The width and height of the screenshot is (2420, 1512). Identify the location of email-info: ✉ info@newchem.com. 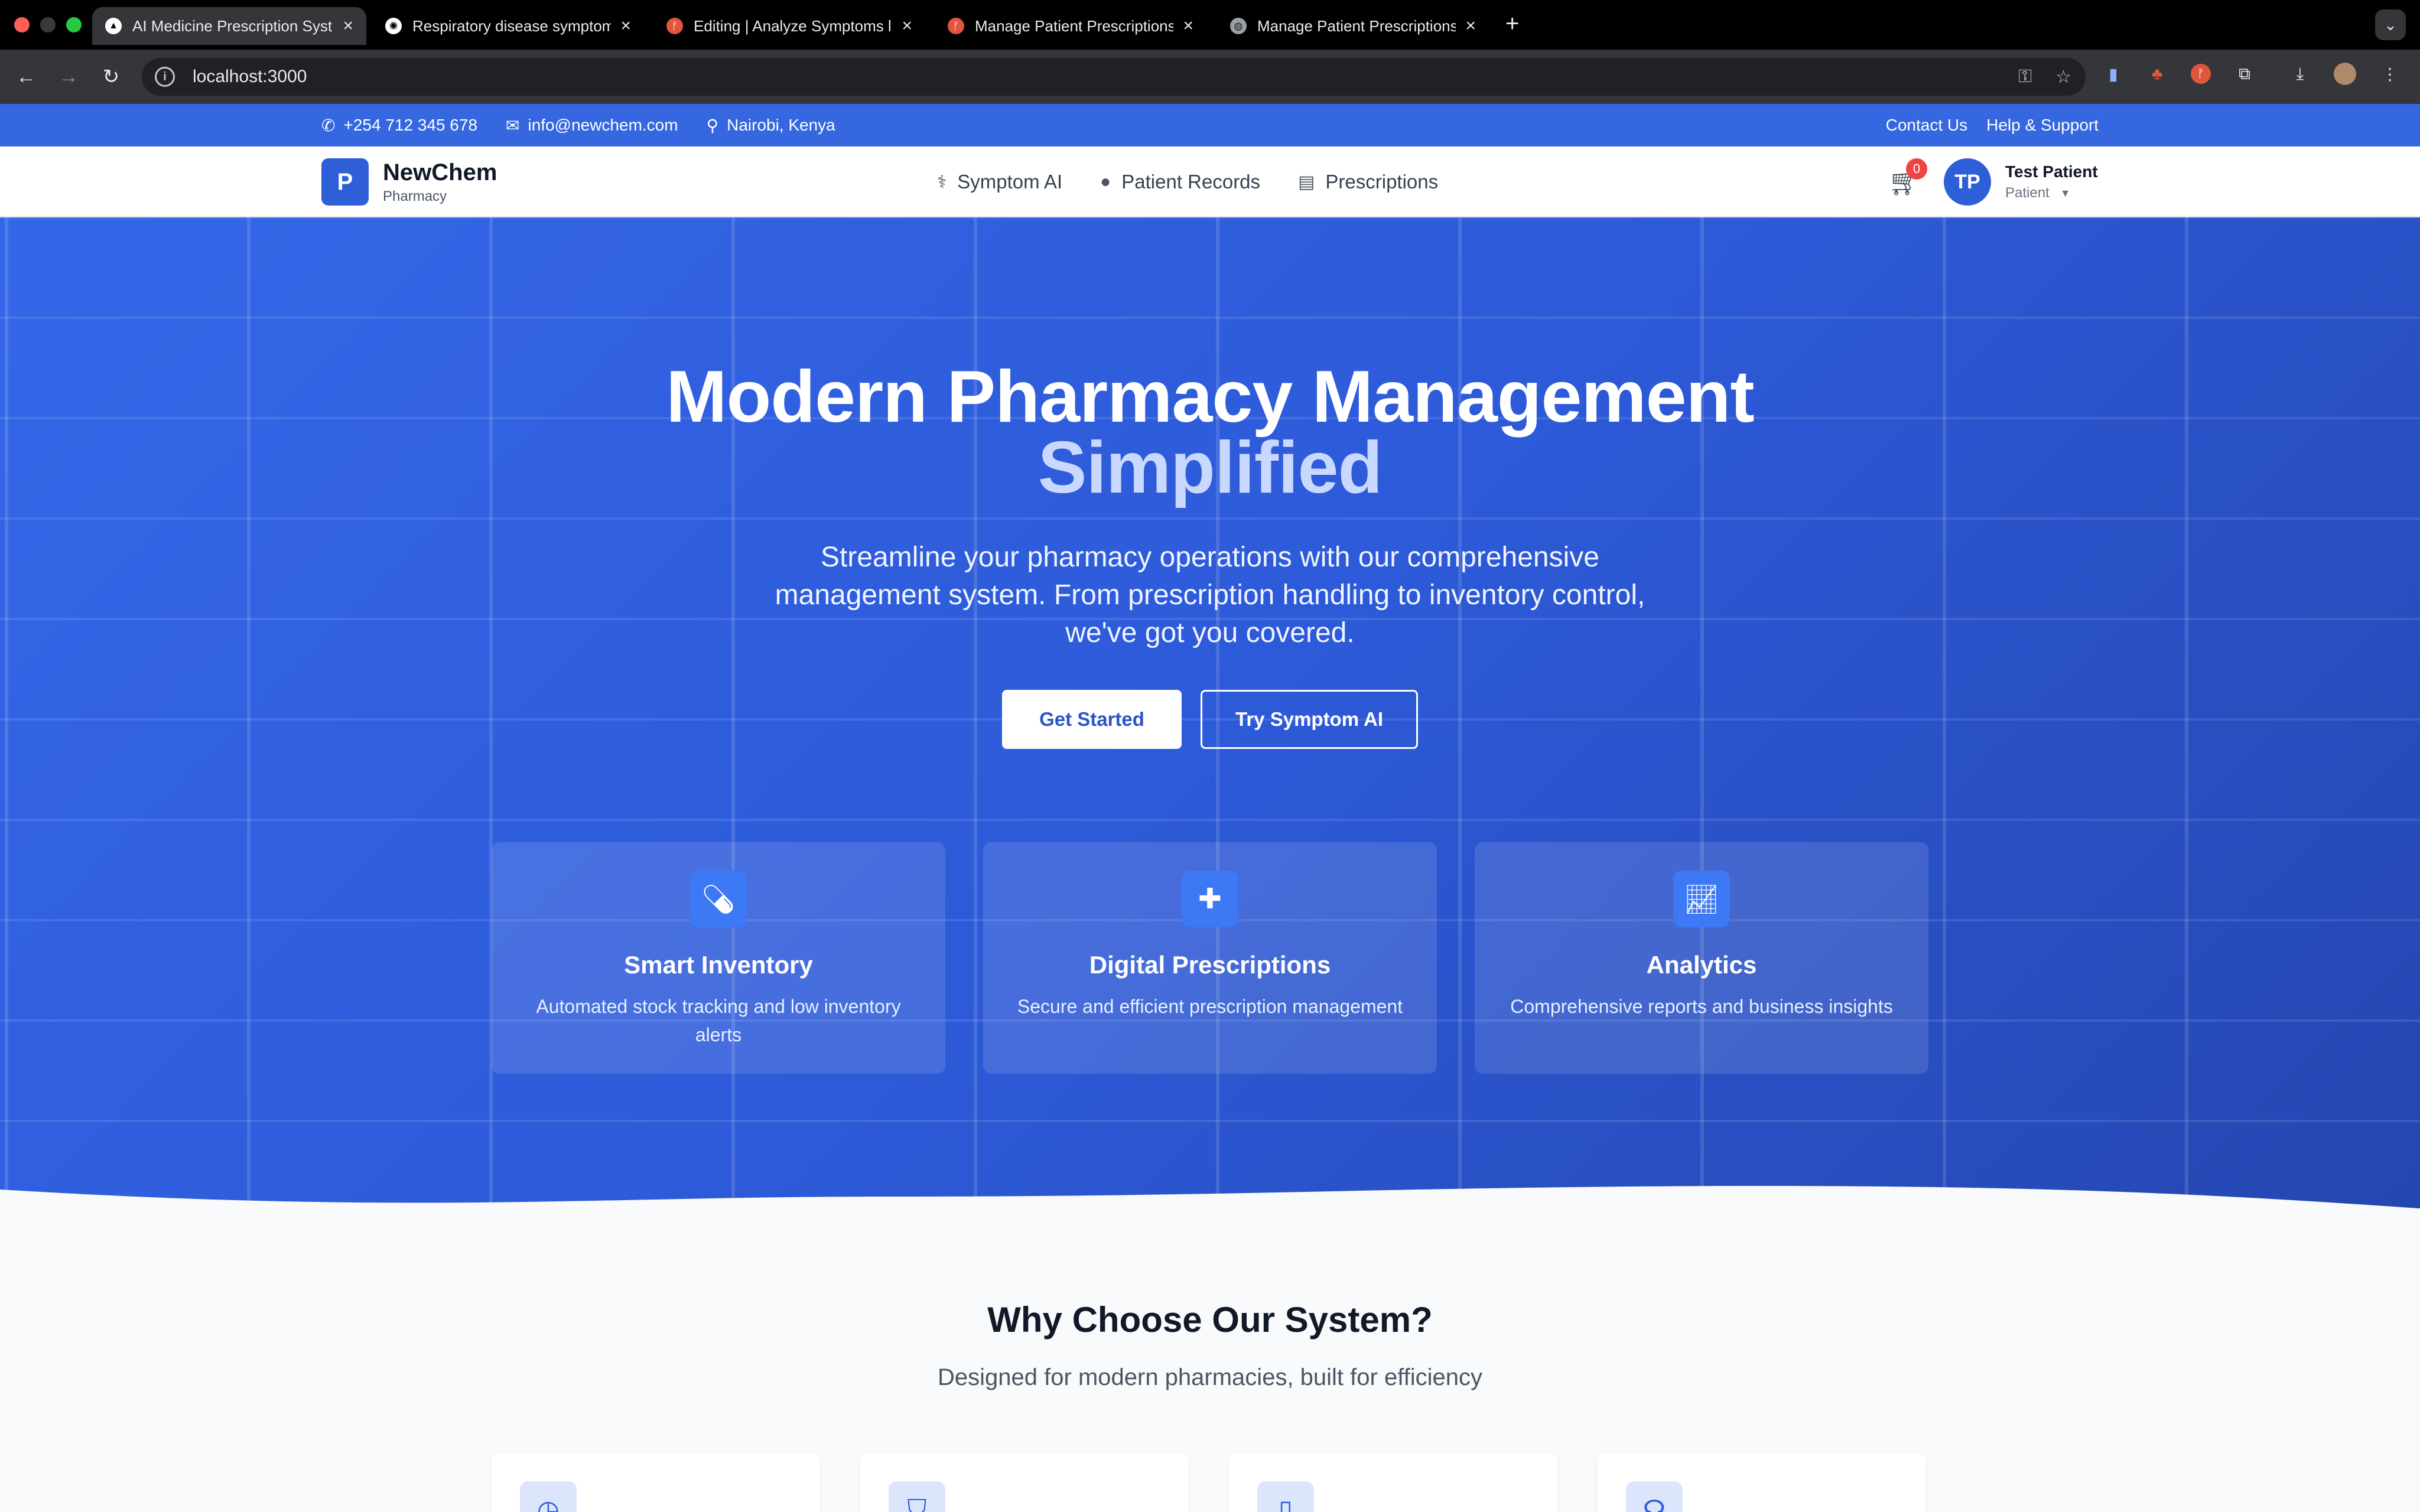
(592, 125).